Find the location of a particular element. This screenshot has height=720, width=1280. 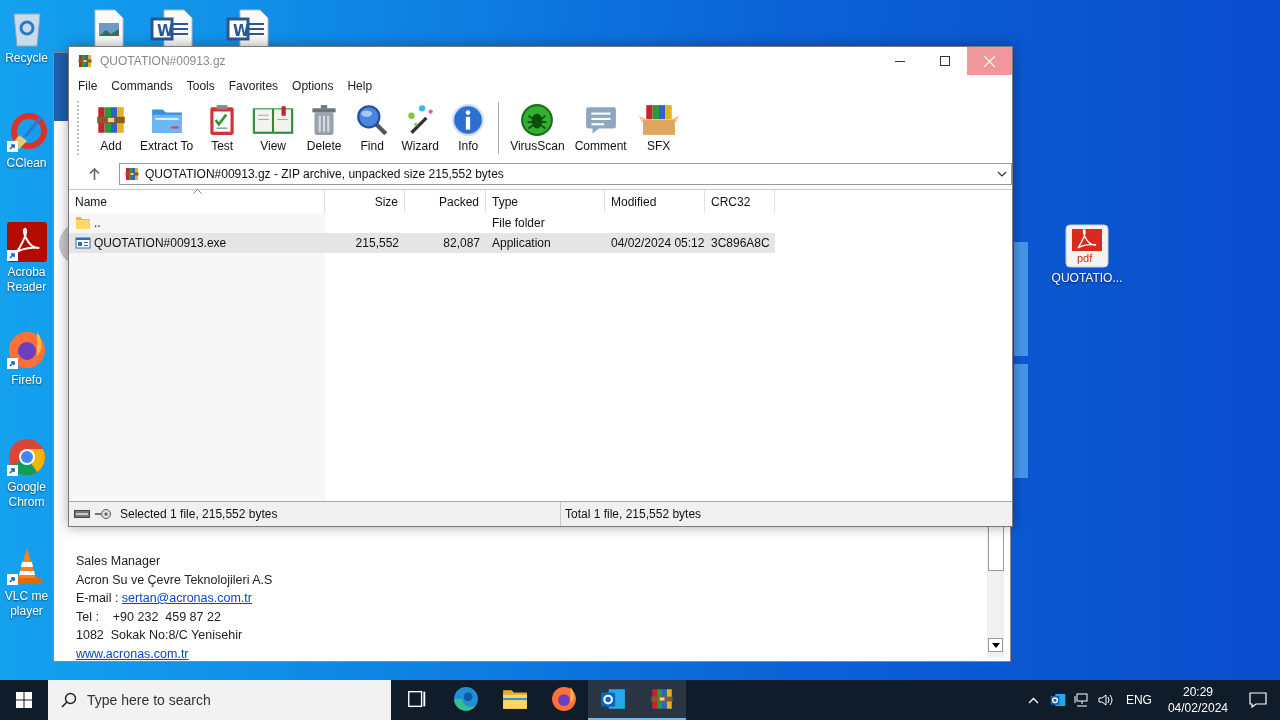

signature-line: E-mail : sertan@acronas.com.tr is located at coordinates (164, 598).